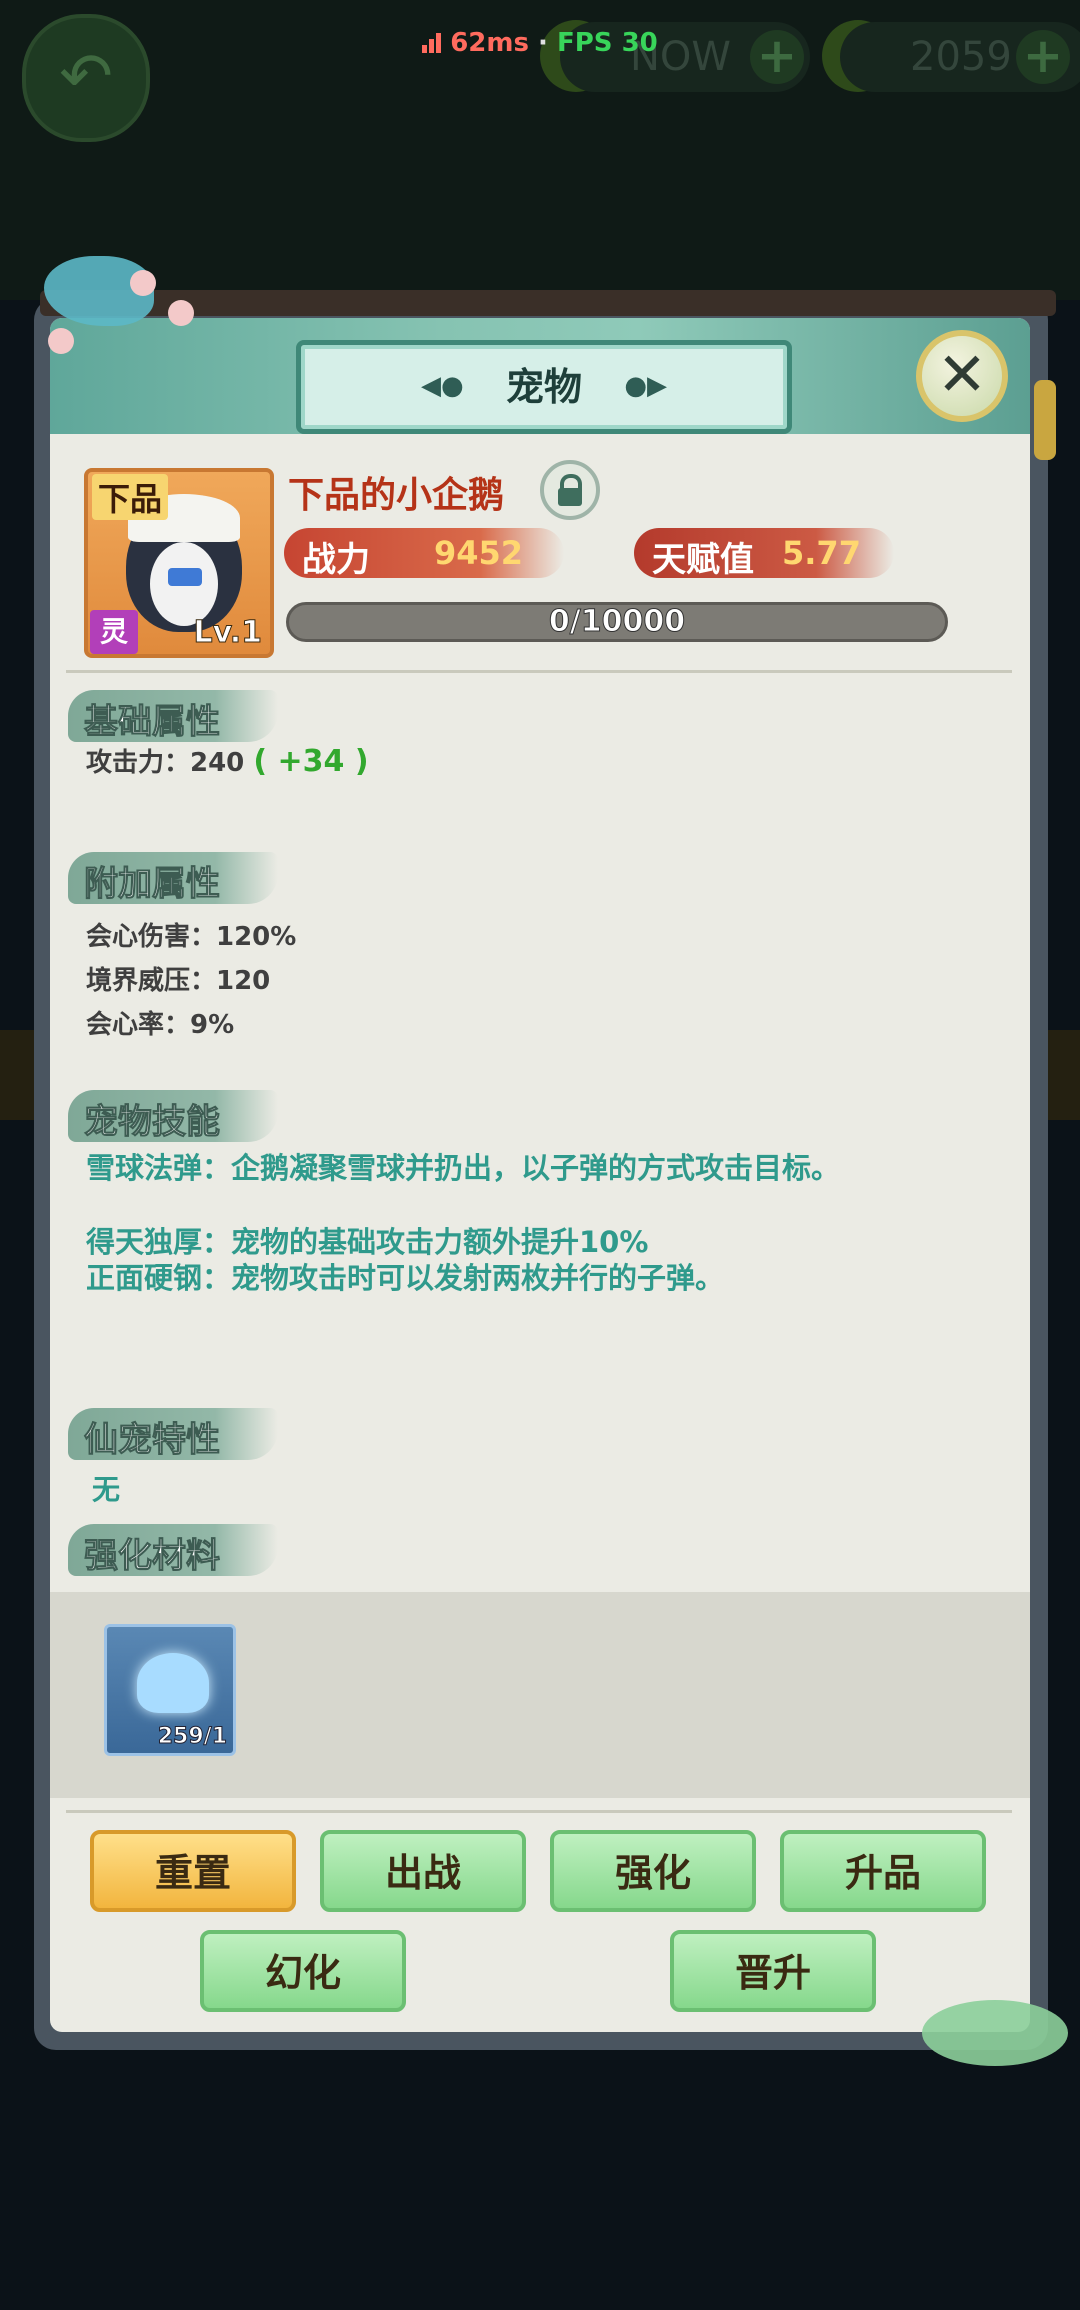  I want to click on power-bar: 战力 9452, so click(424, 554).